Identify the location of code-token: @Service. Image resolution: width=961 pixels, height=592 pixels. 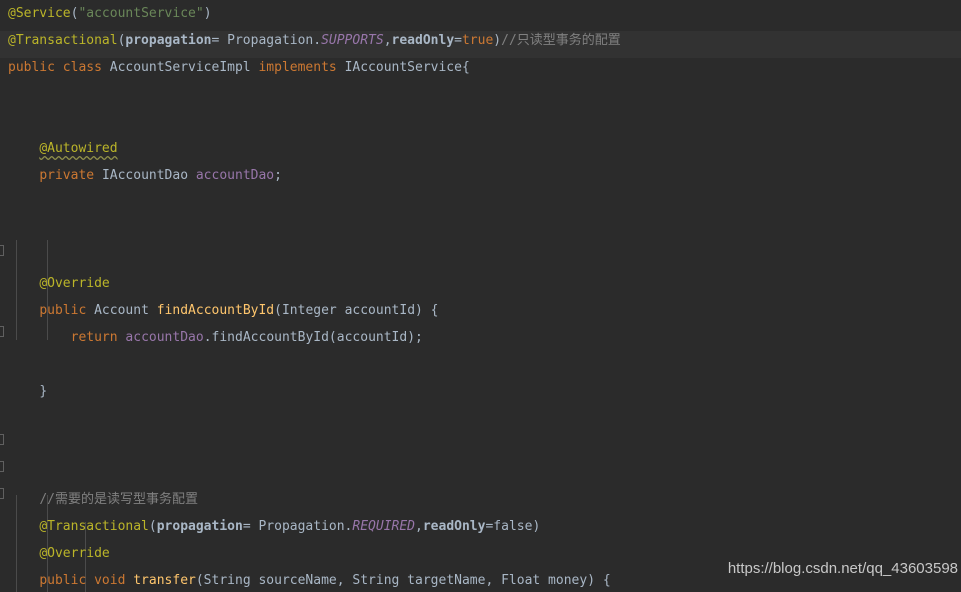
(39, 13).